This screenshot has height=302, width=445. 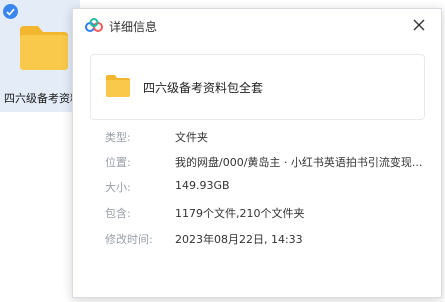 I want to click on detail-row-type: 类型: 文件夹, so click(x=265, y=138).